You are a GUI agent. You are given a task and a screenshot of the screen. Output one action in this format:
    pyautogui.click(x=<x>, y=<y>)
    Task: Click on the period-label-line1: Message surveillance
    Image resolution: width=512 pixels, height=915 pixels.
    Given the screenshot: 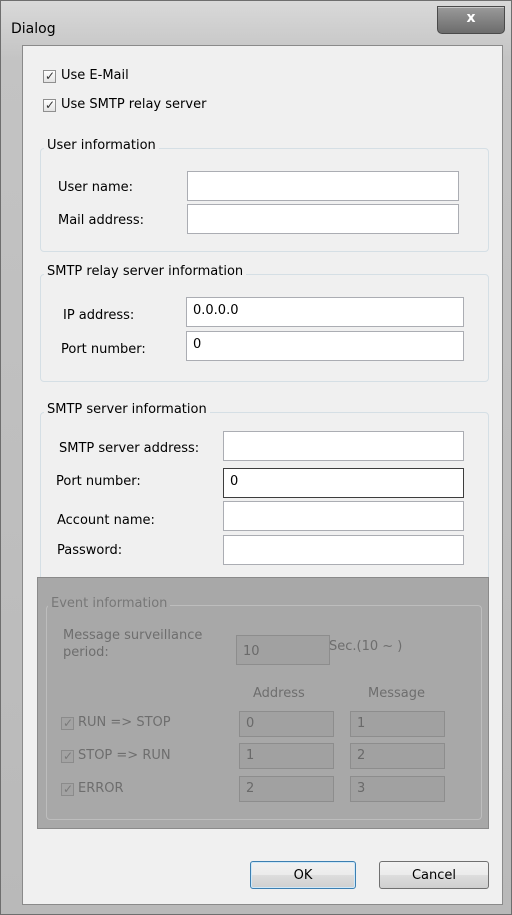 What is the action you would take?
    pyautogui.click(x=133, y=635)
    